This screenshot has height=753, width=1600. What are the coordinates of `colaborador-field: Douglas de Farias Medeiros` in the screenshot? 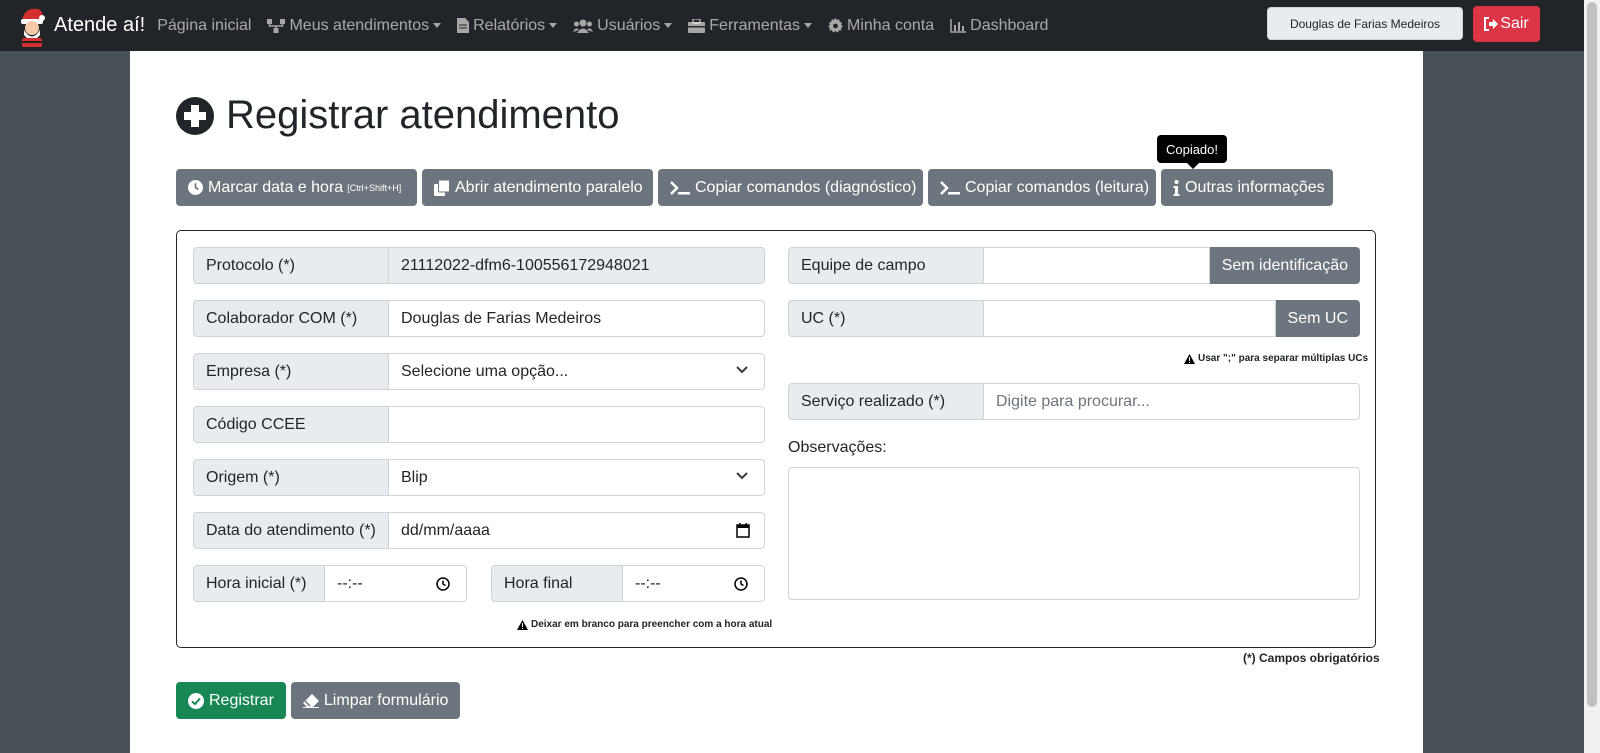 It's located at (577, 318).